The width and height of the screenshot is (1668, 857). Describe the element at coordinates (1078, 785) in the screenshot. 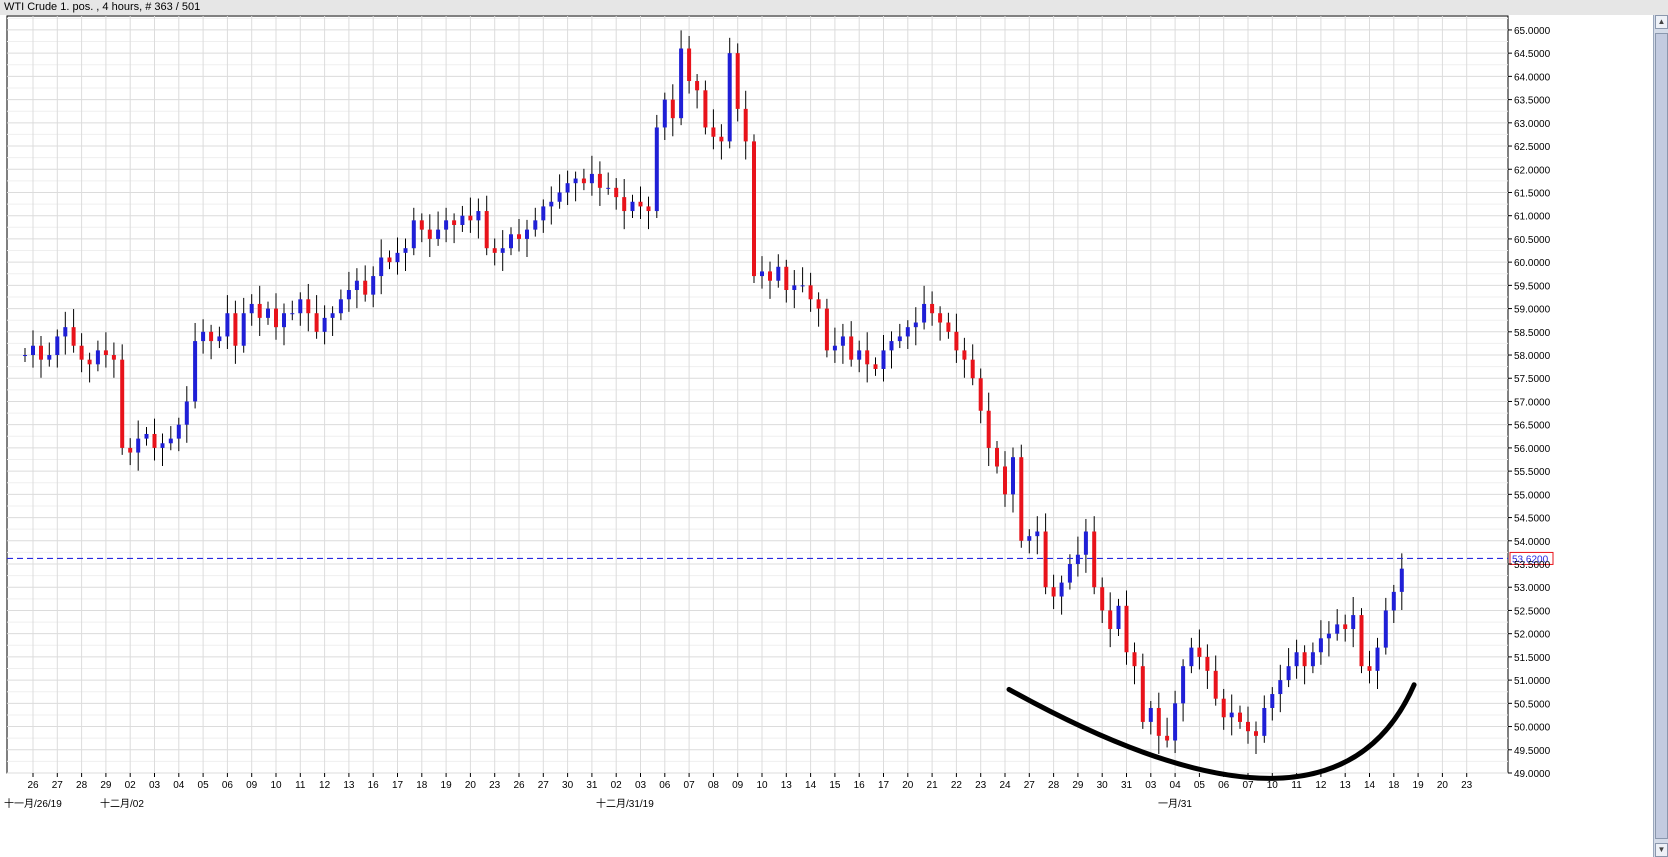

I see `x-tick-label: 29` at that location.